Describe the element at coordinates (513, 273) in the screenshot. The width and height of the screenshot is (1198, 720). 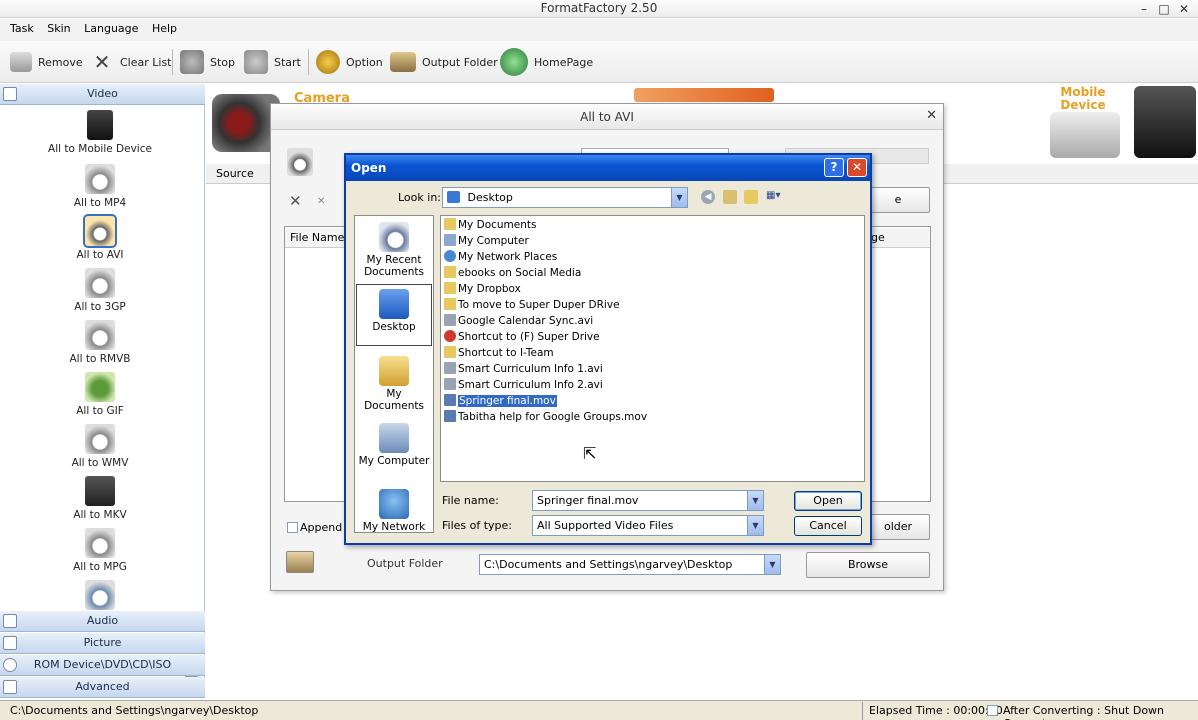
I see `list-item: ebooks on Social Media` at that location.